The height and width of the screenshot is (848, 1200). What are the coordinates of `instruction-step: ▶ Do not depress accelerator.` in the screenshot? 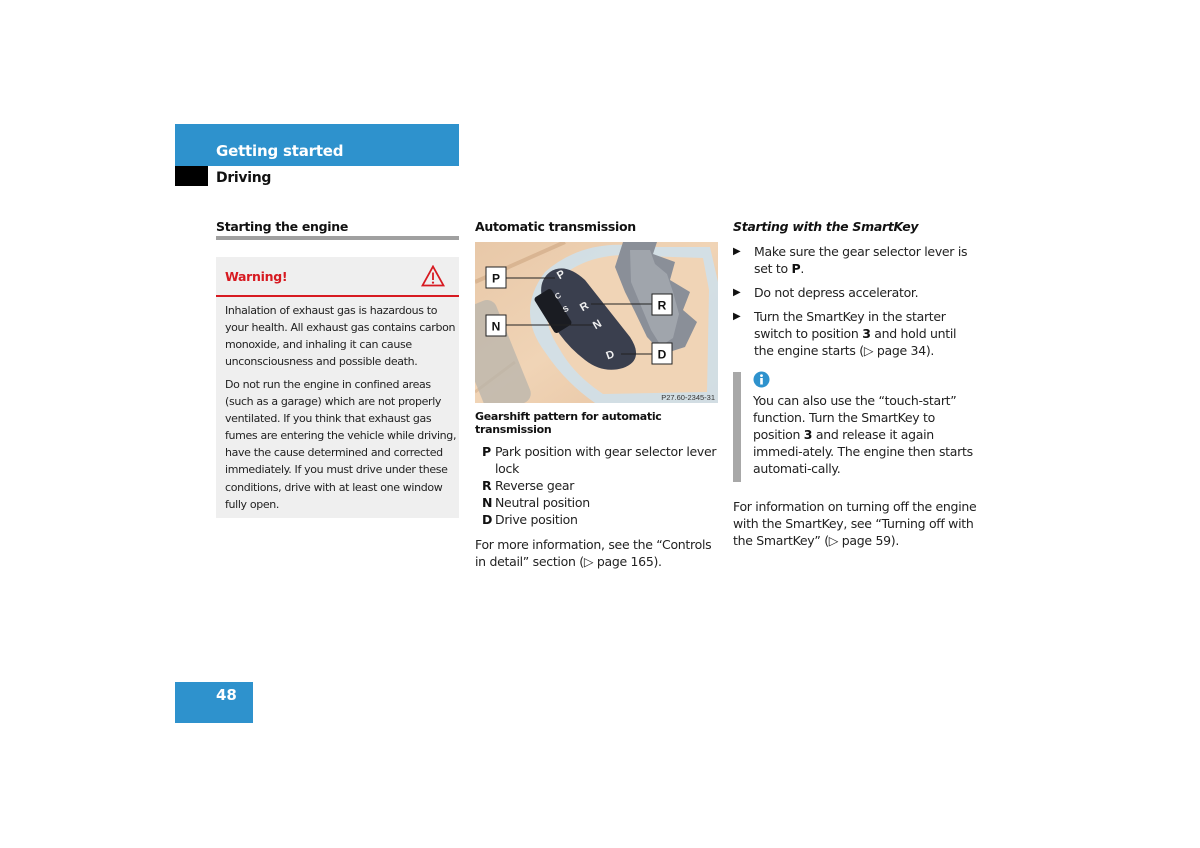 It's located at (855, 292).